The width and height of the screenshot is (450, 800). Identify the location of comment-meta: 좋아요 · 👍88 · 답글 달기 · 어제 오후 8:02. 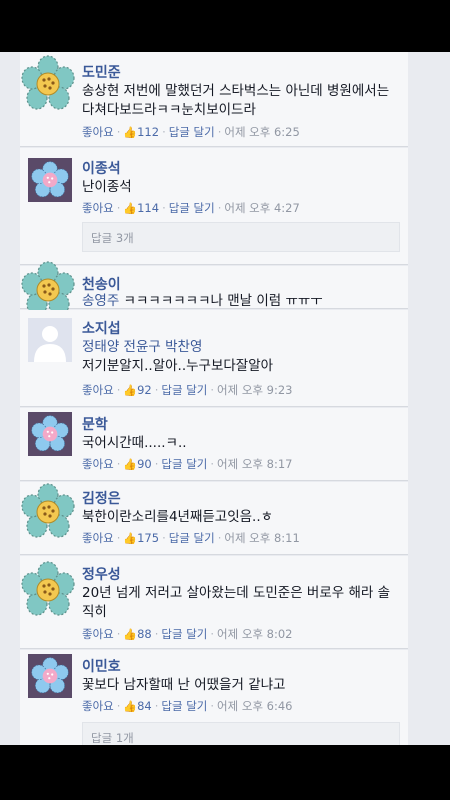
(187, 634).